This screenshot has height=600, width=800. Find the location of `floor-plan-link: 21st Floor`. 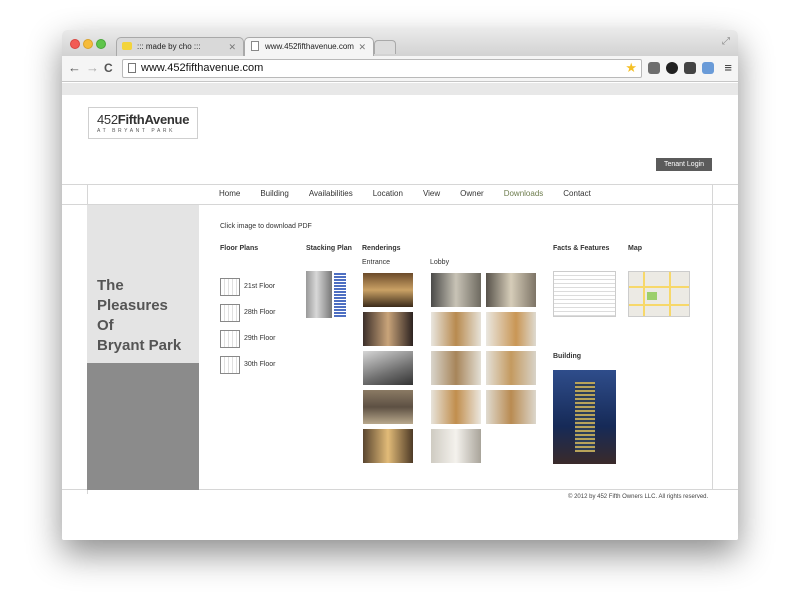

floor-plan-link: 21st Floor is located at coordinates (255, 287).